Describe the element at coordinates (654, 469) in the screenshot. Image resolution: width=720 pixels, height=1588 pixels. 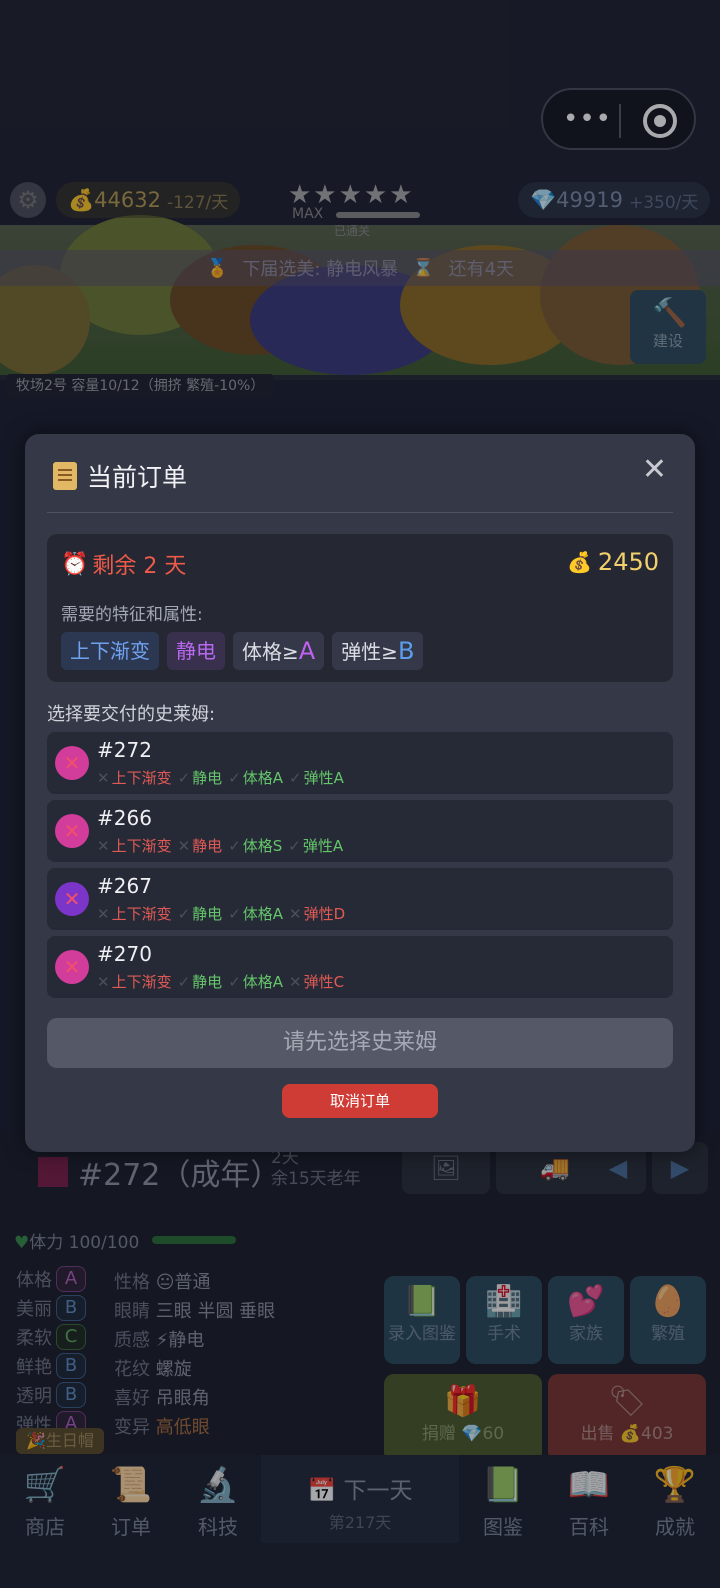
I see `close-icon: ✕` at that location.